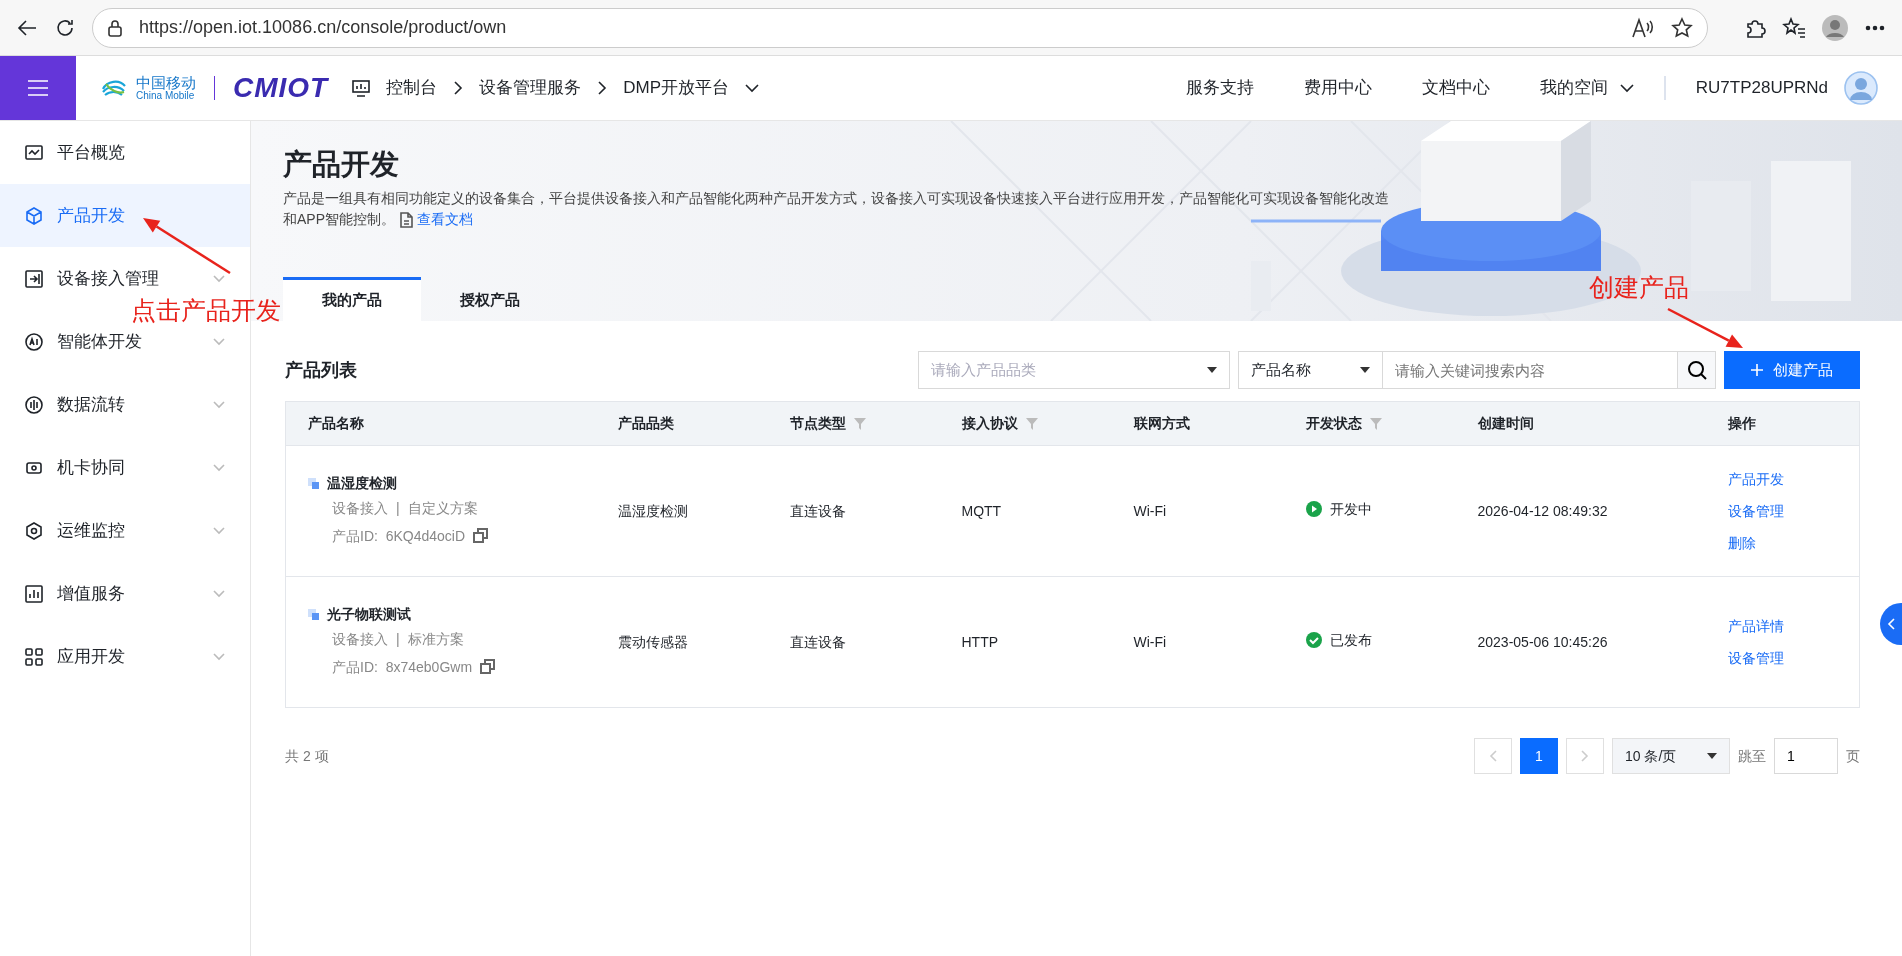 The image size is (1902, 956). I want to click on breadcrumb-link: DMP开放平台, so click(676, 88).